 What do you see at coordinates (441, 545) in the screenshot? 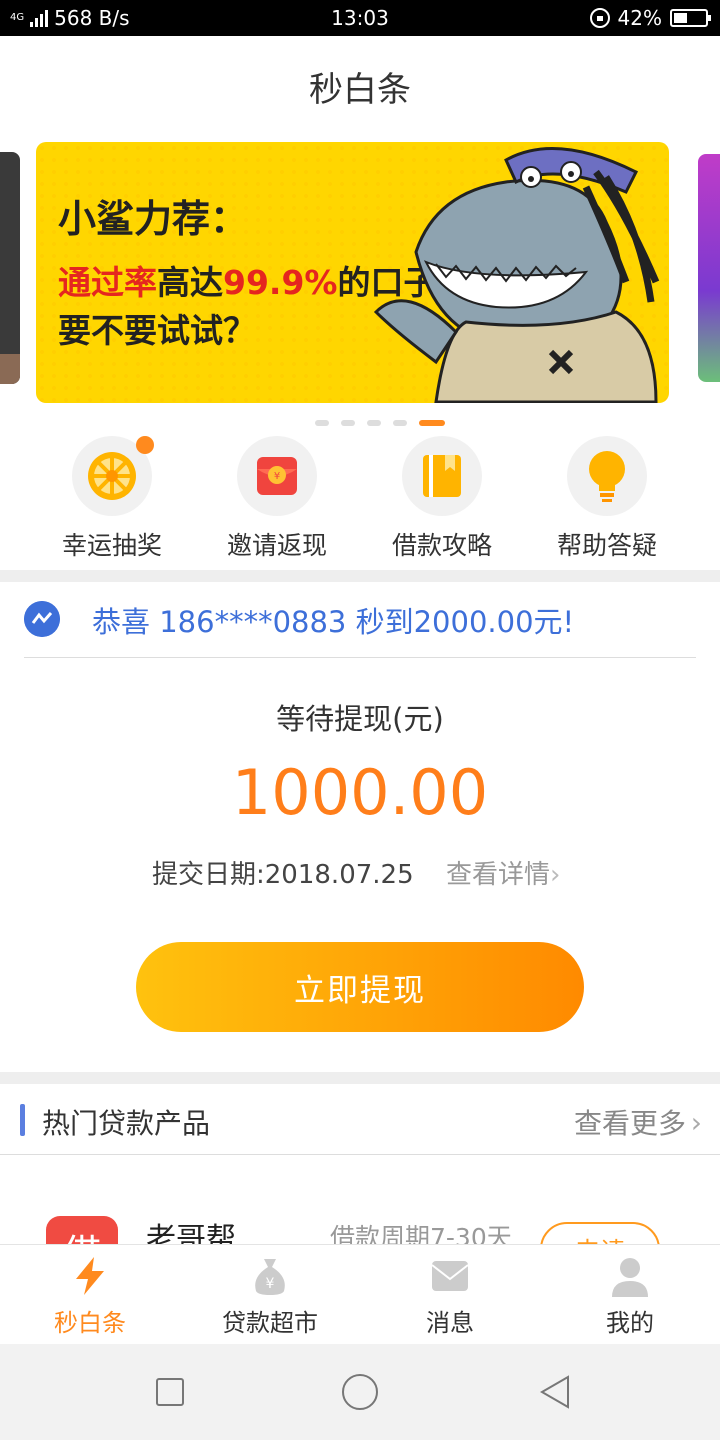
I see `quick-action-label: 借款攻略` at bounding box center [441, 545].